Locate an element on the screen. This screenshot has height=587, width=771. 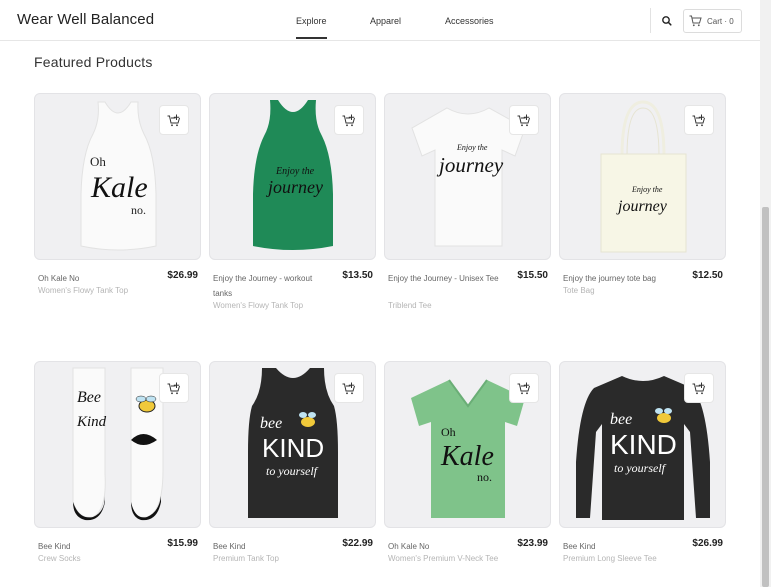
scrollbar-thumb is located at coordinates (765, 397).